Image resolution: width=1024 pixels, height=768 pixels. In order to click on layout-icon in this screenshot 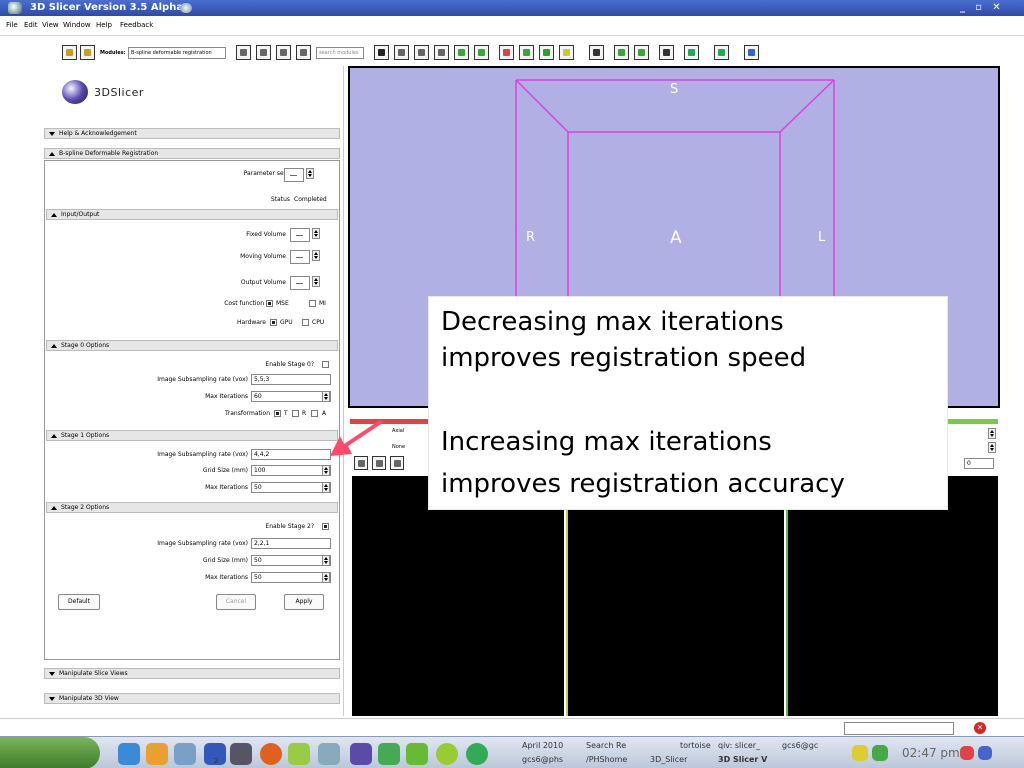, I will do `click(596, 52)`.